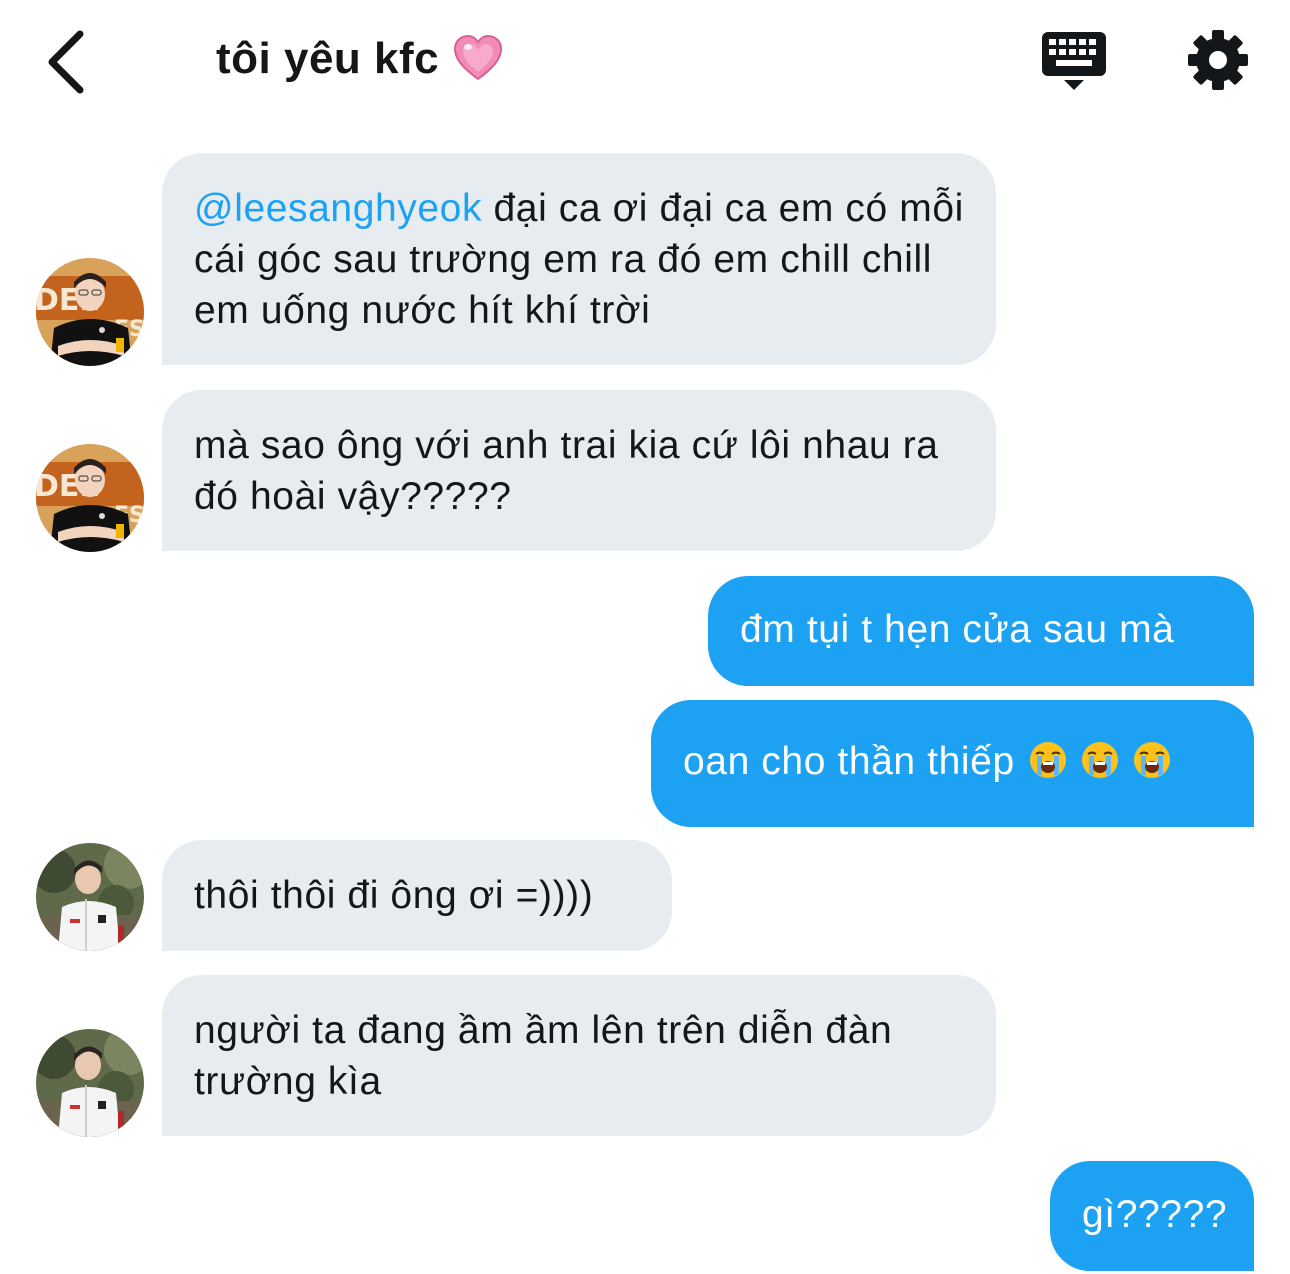  I want to click on user-mention-link: @leesanghyeok, so click(338, 208).